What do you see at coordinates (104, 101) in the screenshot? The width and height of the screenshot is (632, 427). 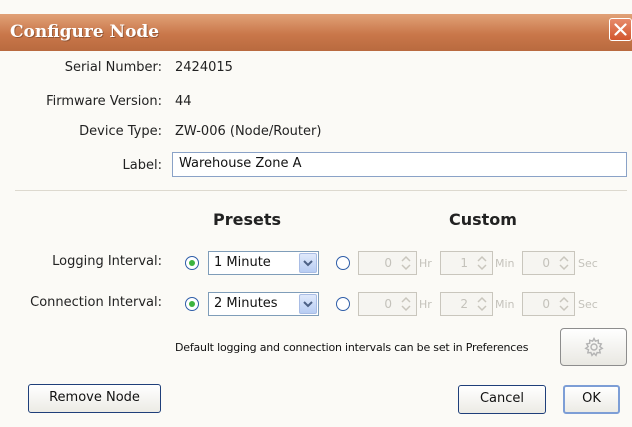 I see `firmware-version-label: Firmware Version:` at bounding box center [104, 101].